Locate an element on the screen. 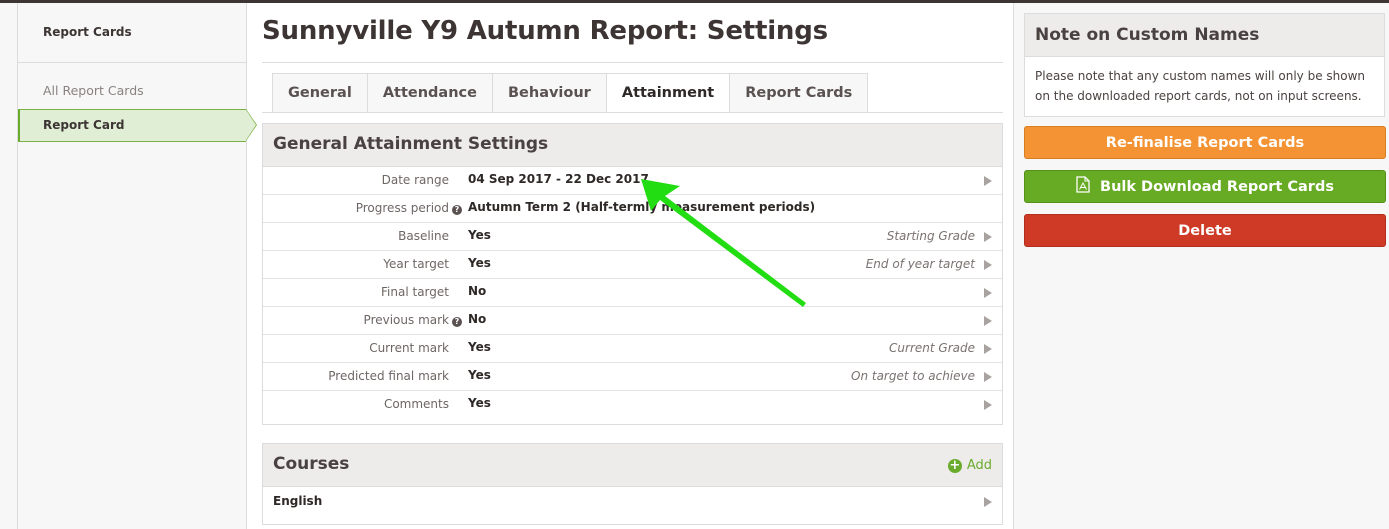 The height and width of the screenshot is (529, 1389). delete-button: Delete is located at coordinates (1205, 230).